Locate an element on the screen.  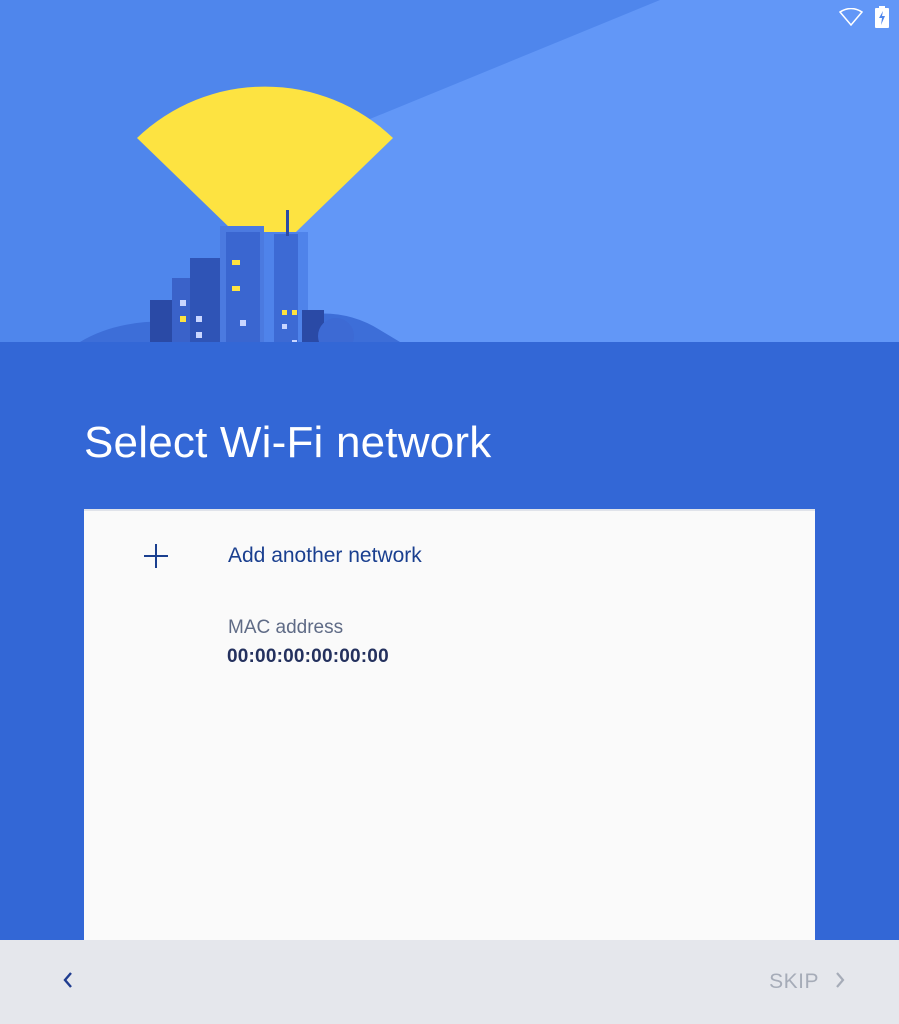
chevron-left-icon is located at coordinates (68, 982).